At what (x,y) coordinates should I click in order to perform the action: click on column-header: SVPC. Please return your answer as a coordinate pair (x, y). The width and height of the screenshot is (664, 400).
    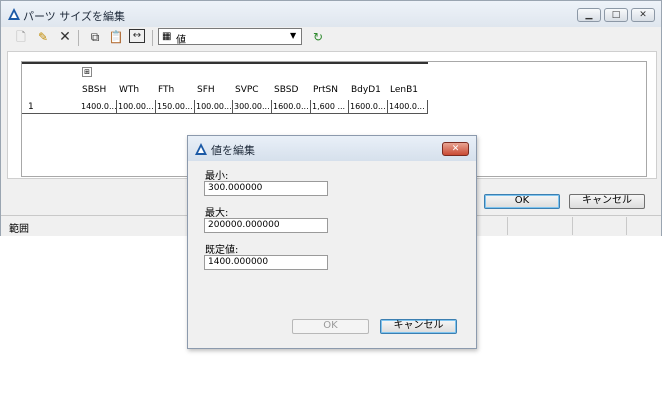
    Looking at the image, I should click on (247, 90).